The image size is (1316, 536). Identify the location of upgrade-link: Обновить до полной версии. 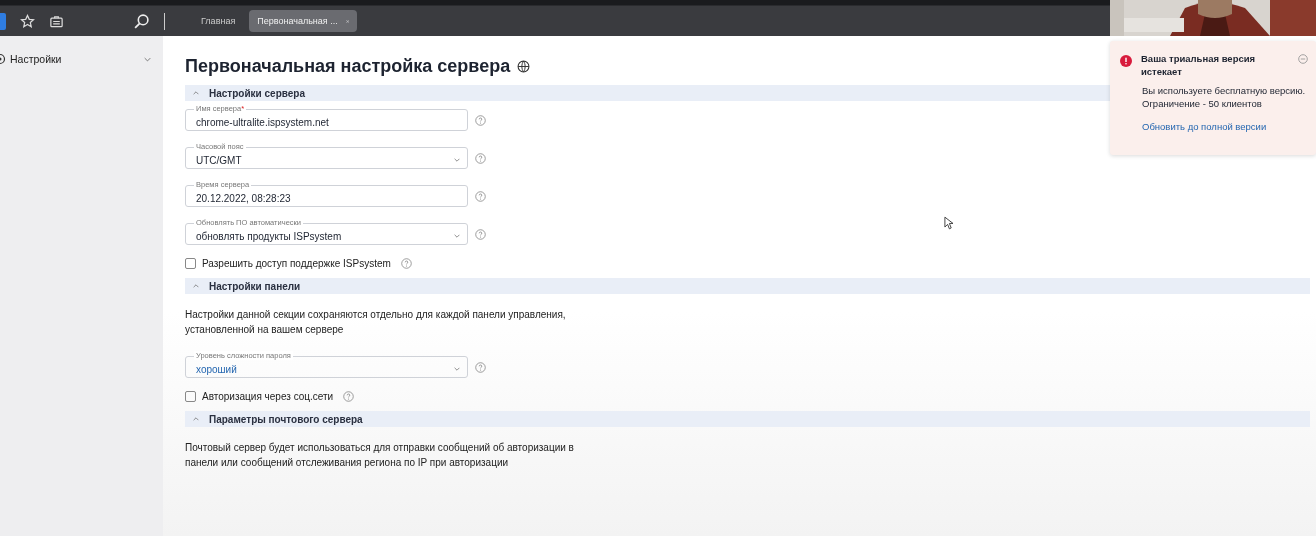
(1225, 126).